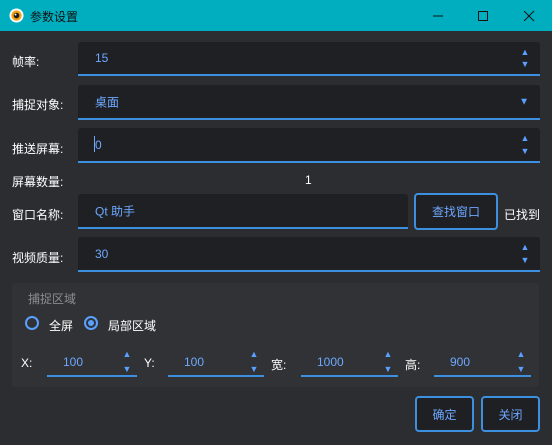  I want to click on height-increment-icon: ▲, so click(521, 354).